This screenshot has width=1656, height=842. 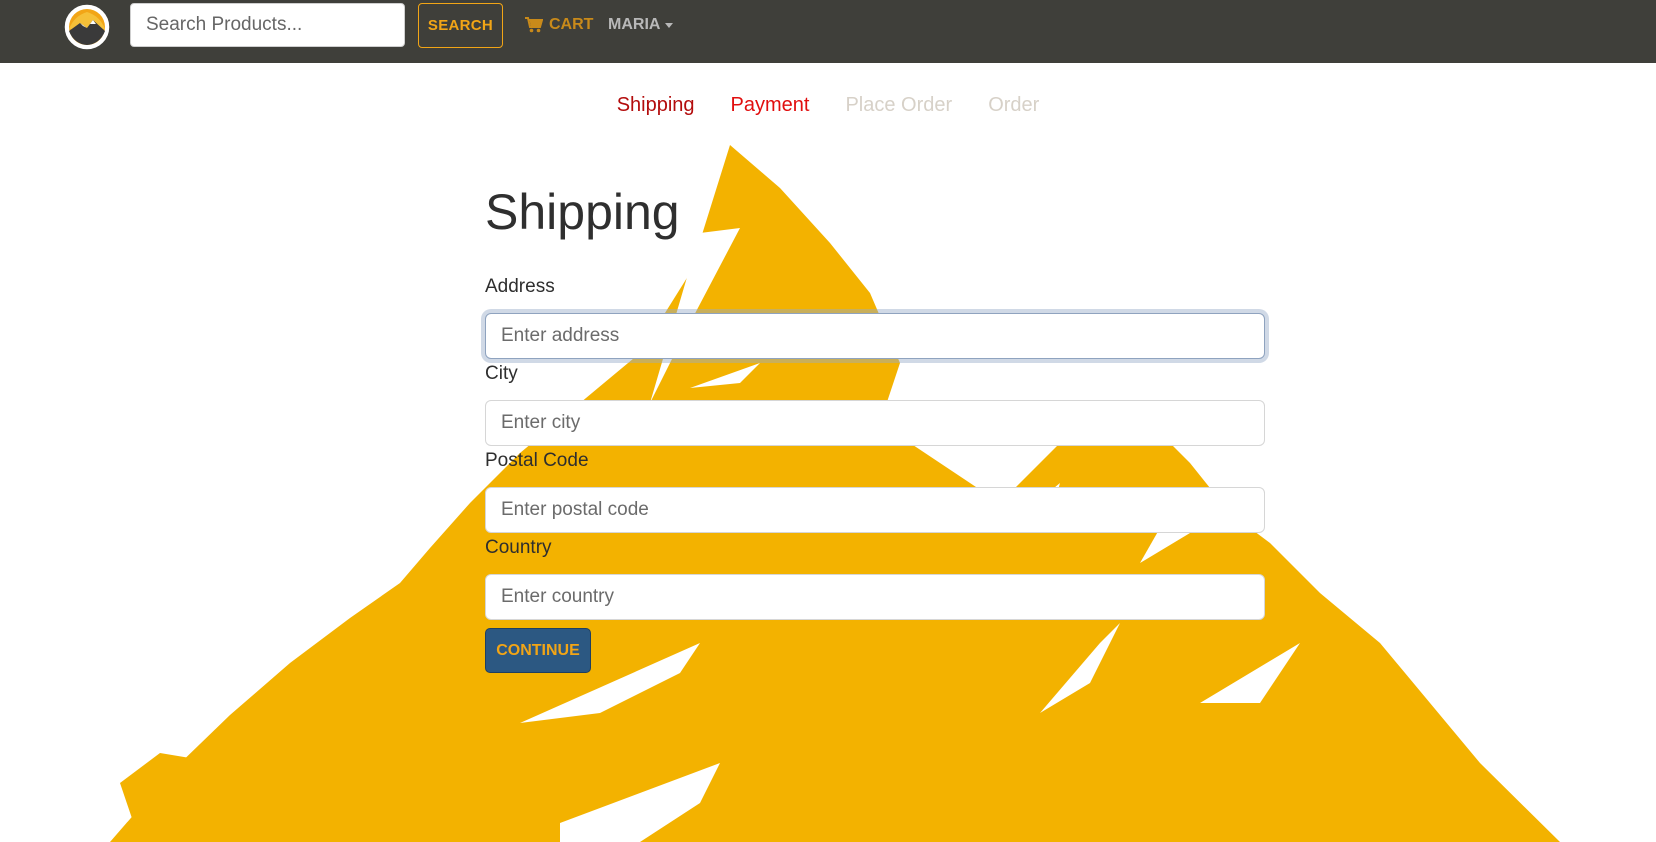 What do you see at coordinates (582, 212) in the screenshot?
I see `page-title: Shipping` at bounding box center [582, 212].